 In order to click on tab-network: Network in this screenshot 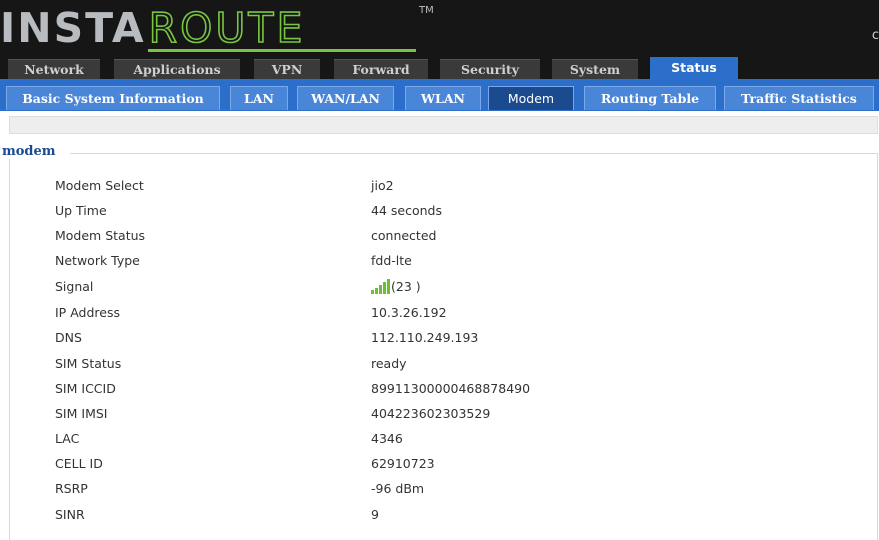, I will do `click(54, 69)`.